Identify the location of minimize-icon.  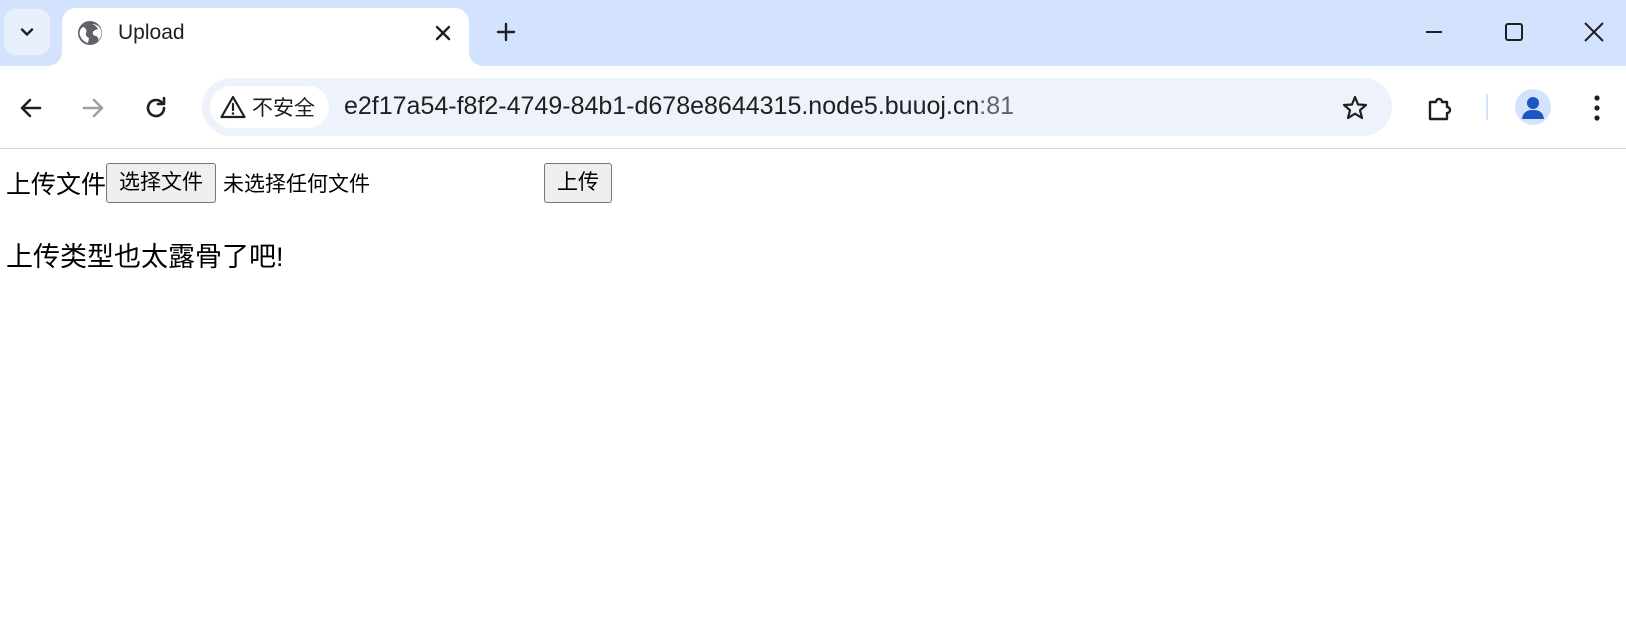
(1434, 32).